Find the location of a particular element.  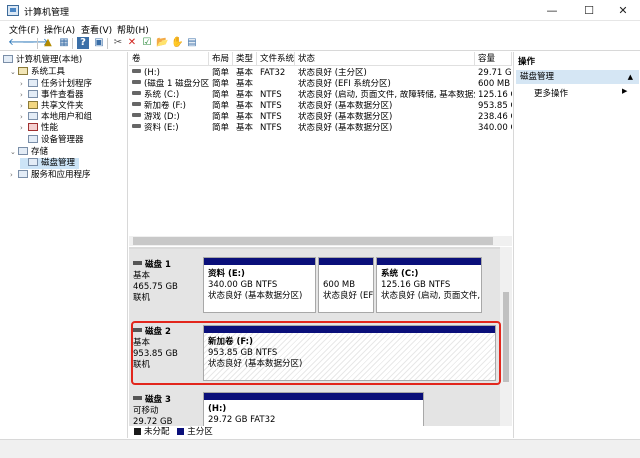

column-header-capacity: 容量 is located at coordinates (493, 59).